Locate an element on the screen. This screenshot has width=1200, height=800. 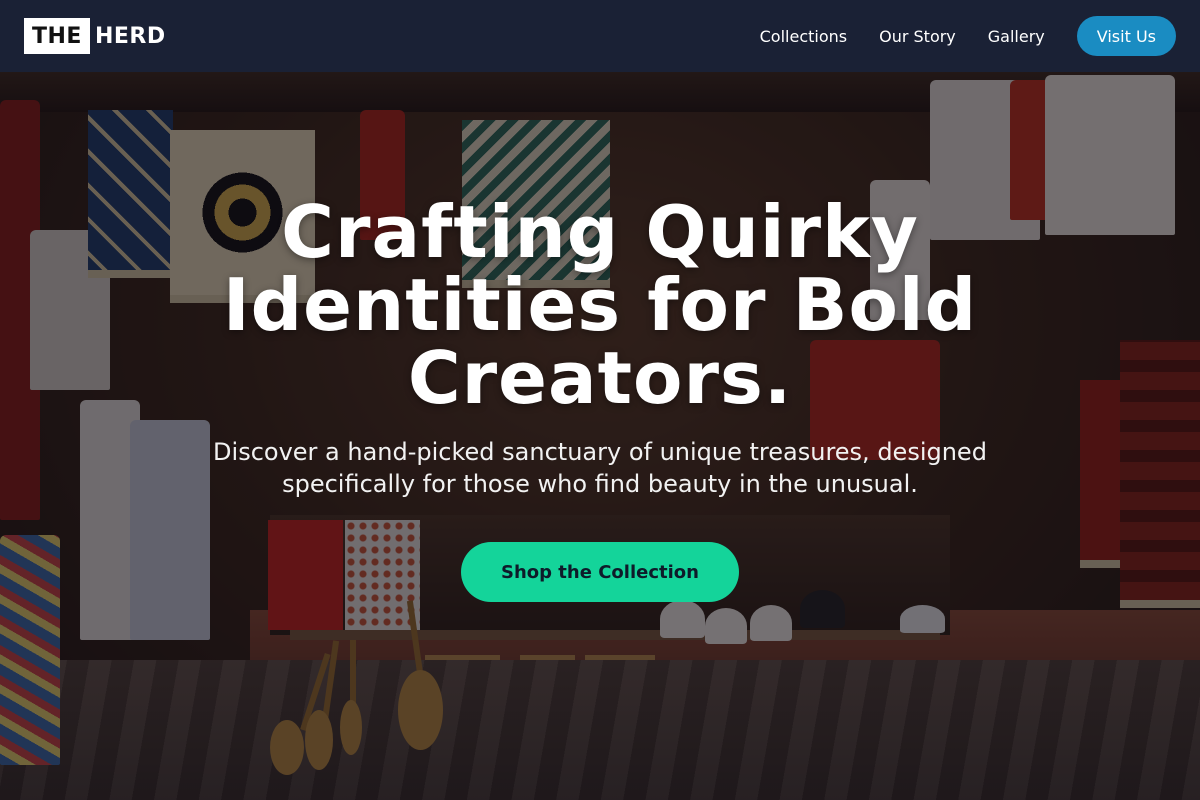
visit-us-button: Visit Us is located at coordinates (1126, 36).